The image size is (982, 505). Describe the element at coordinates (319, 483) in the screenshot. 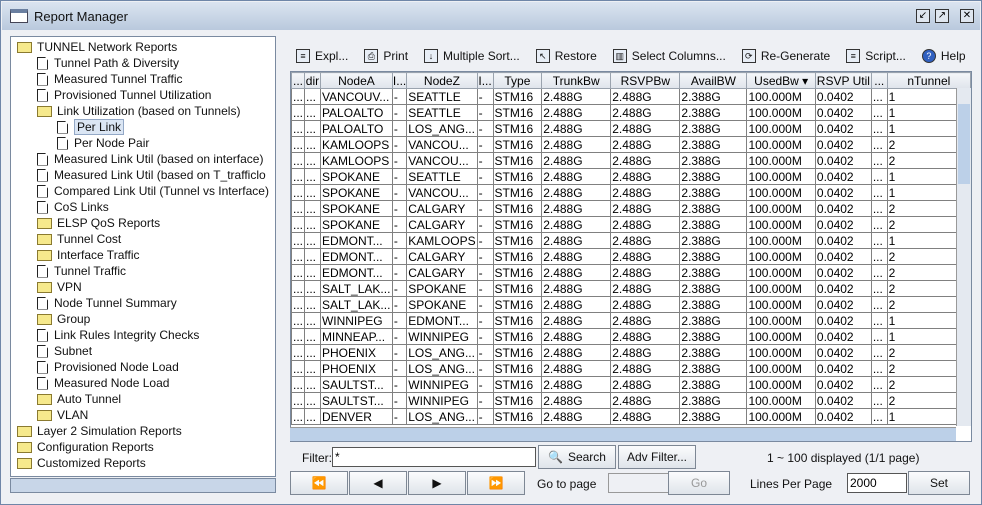

I see `first-page-button: ⏪` at that location.